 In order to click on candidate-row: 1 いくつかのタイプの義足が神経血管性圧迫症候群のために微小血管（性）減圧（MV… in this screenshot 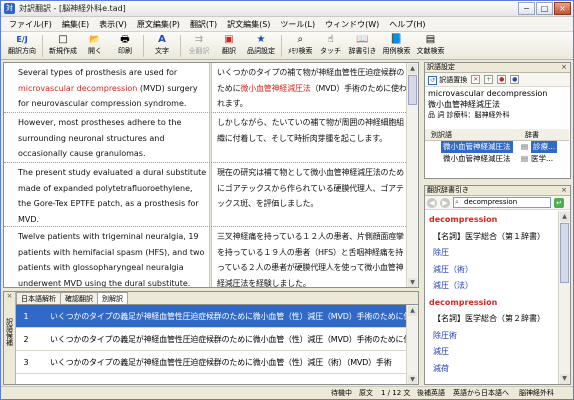, I will do `click(217, 316)`.